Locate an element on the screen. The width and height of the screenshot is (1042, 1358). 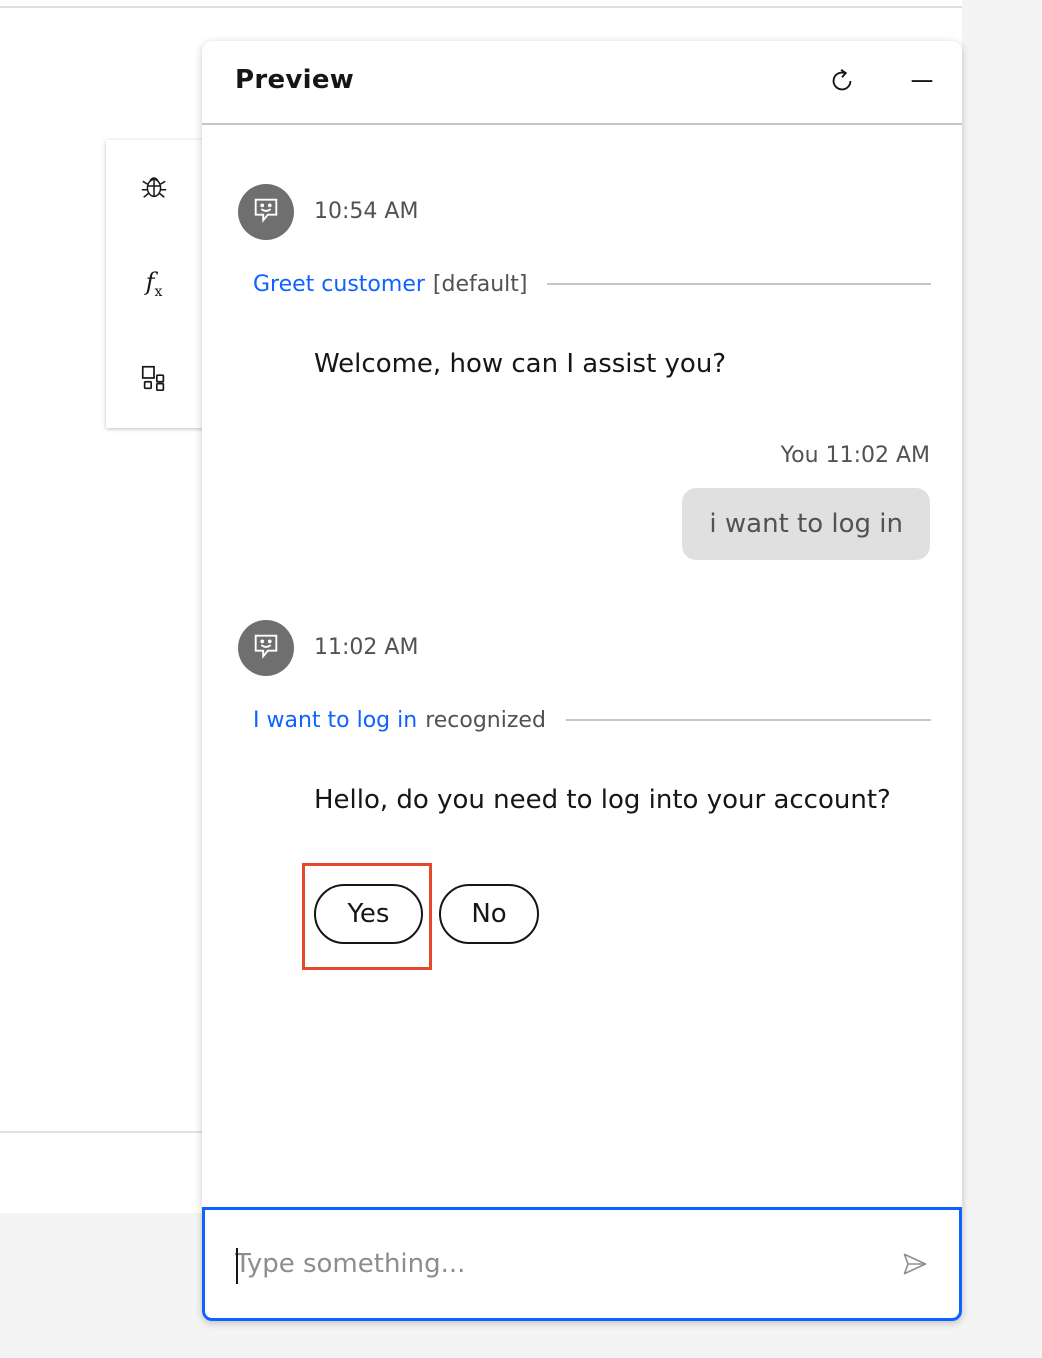
function-button: fx is located at coordinates (154, 284).